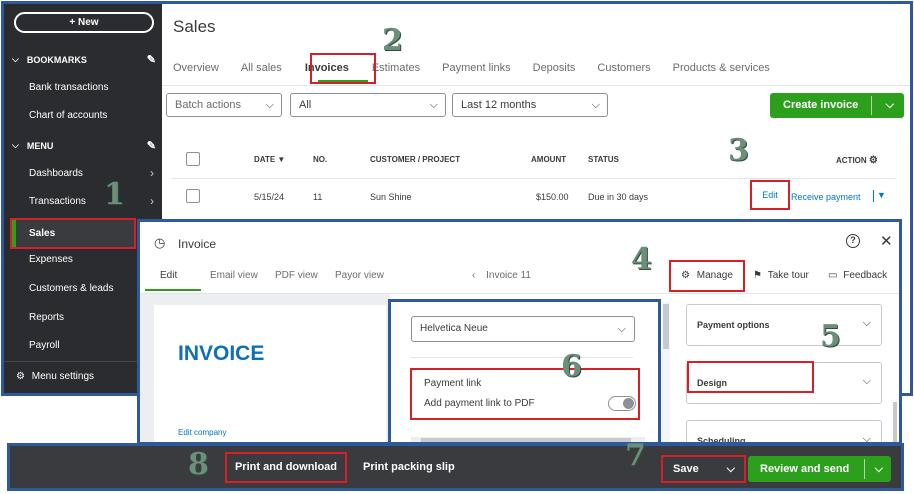  What do you see at coordinates (193, 196) in the screenshot?
I see `row-checkbox` at bounding box center [193, 196].